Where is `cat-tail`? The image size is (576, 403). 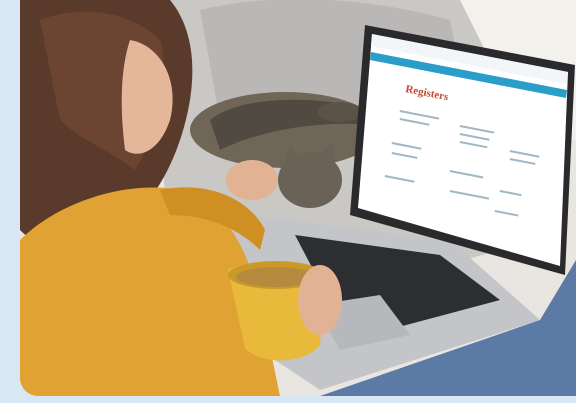
cat-tail is located at coordinates (340, 112).